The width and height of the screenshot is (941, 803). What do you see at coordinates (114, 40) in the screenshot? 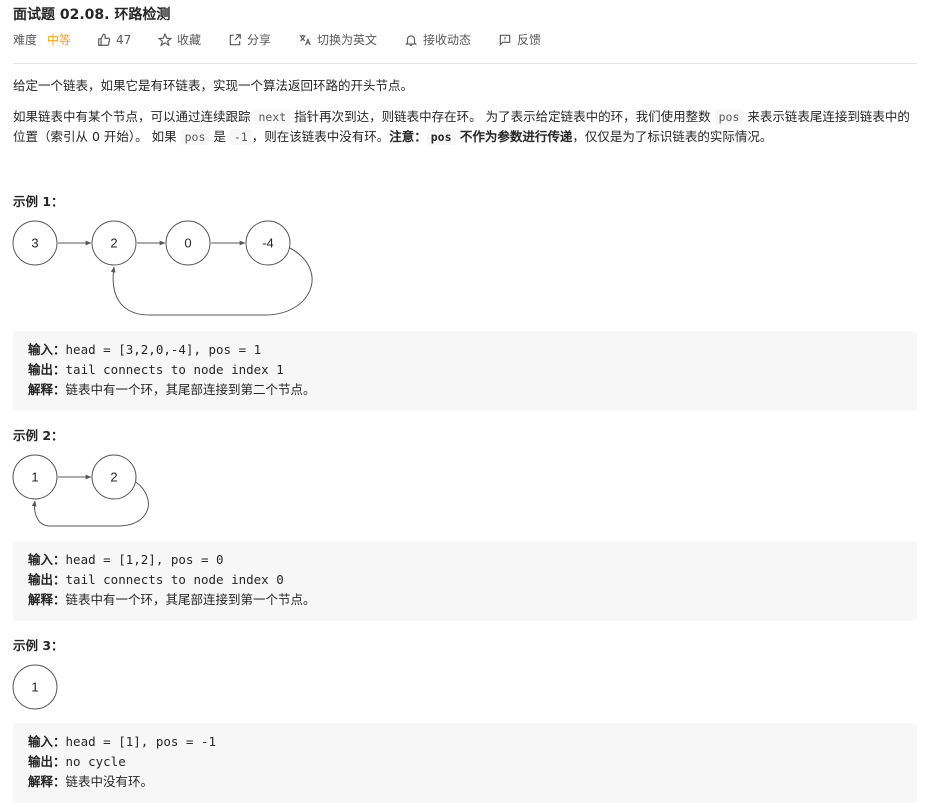
I see `like-button: 47` at bounding box center [114, 40].